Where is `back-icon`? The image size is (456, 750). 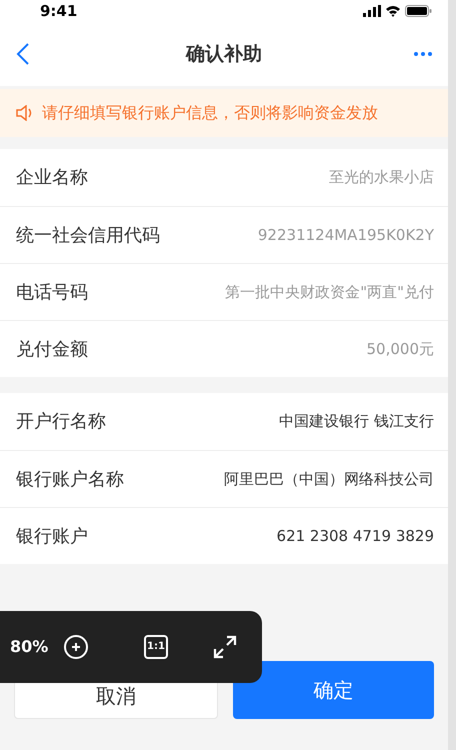 back-icon is located at coordinates (23, 54).